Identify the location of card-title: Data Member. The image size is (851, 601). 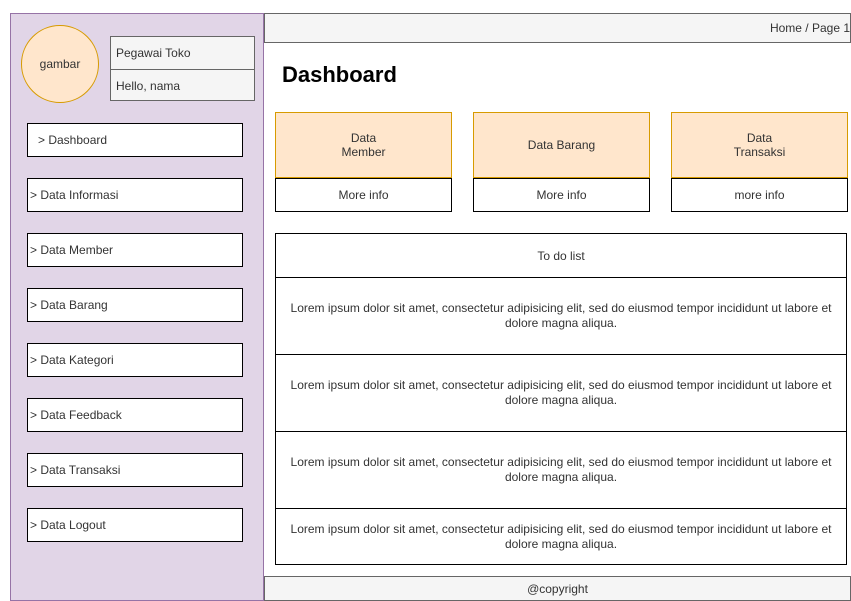
(363, 145).